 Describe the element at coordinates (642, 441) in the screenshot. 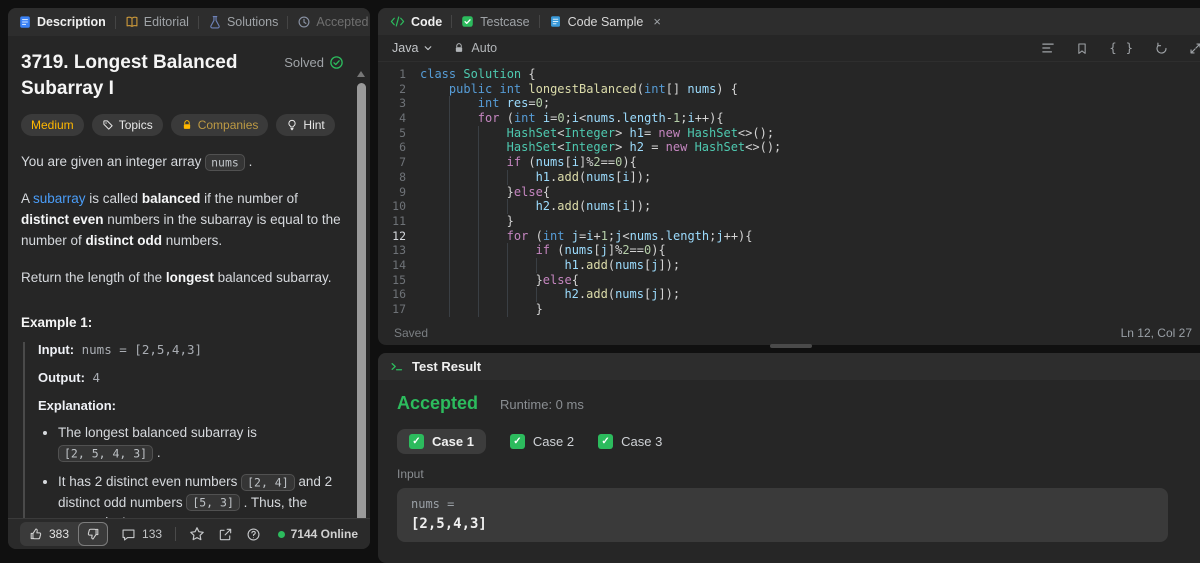

I see `case-label: Case 3` at that location.